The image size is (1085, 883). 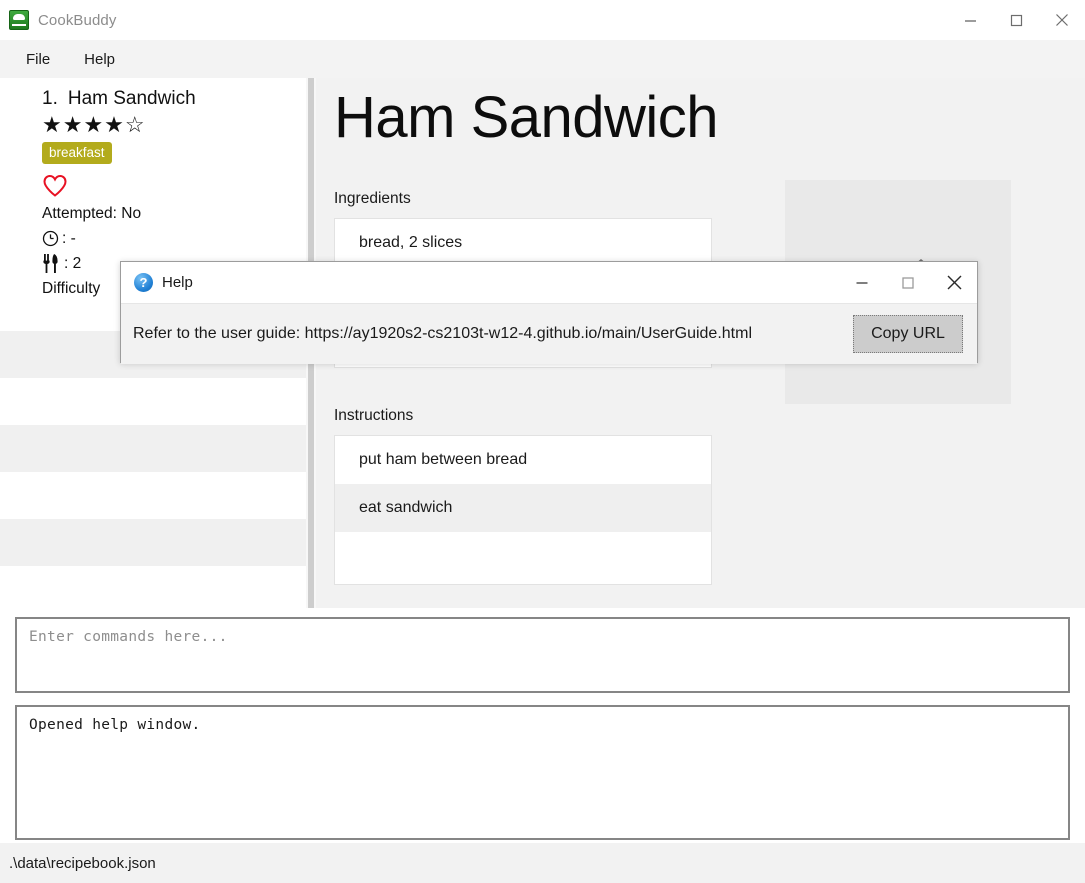 What do you see at coordinates (73, 263) in the screenshot?
I see `recipe-portion-value: : 2` at bounding box center [73, 263].